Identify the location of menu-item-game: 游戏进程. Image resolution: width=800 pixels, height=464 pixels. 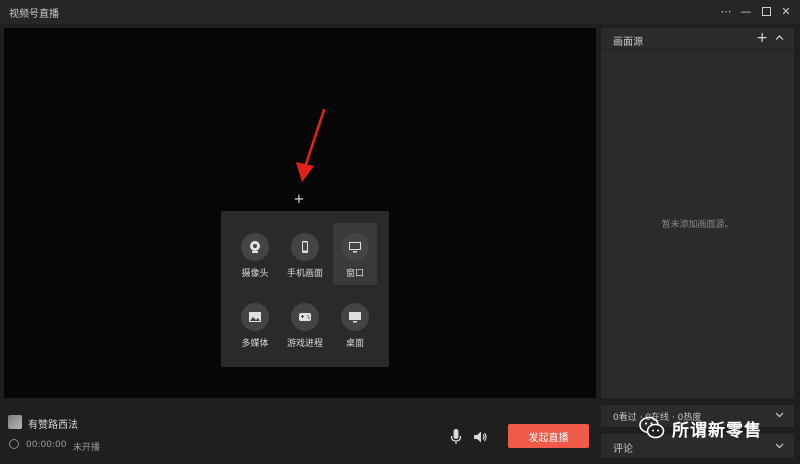
(305, 324).